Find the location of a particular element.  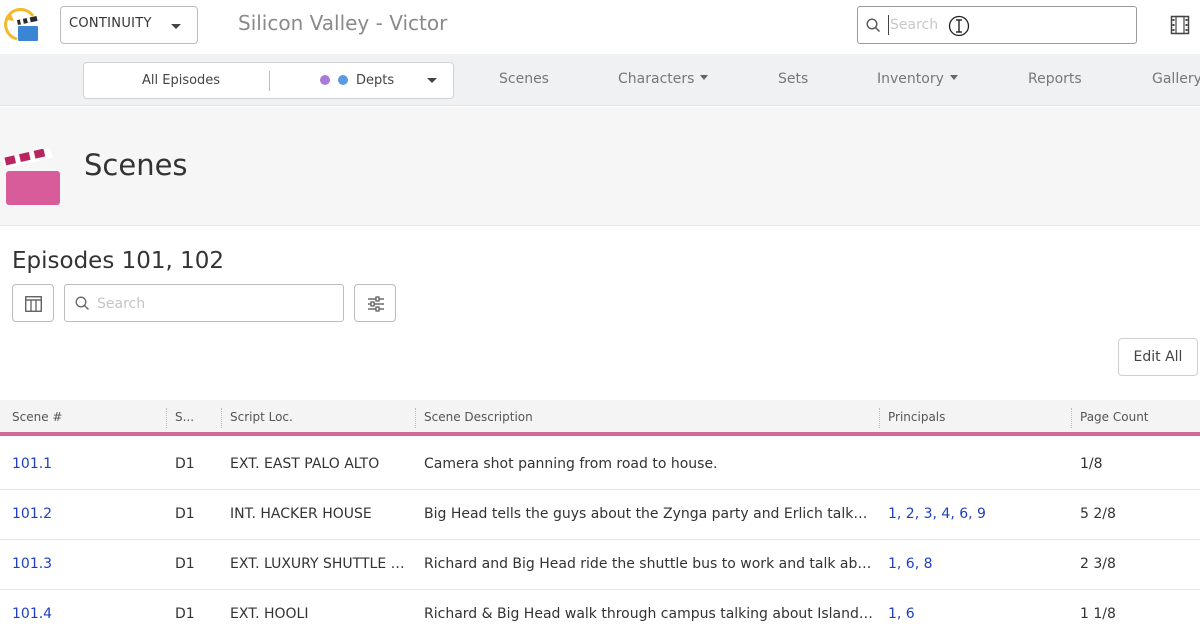

global-search-input is located at coordinates (1008, 25).